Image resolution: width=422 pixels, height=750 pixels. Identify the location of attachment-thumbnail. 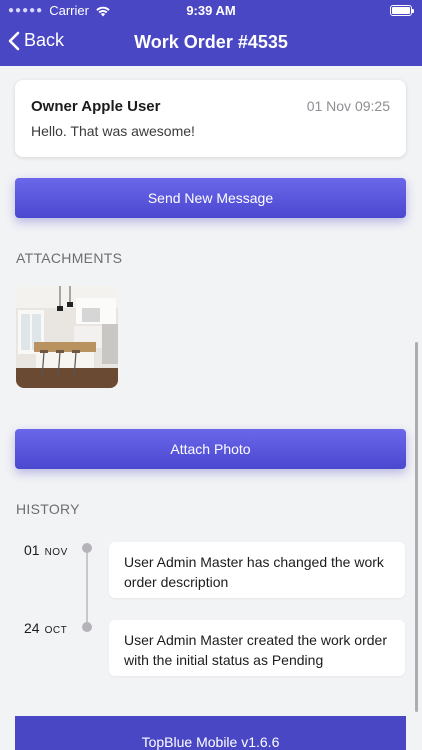
(67, 337).